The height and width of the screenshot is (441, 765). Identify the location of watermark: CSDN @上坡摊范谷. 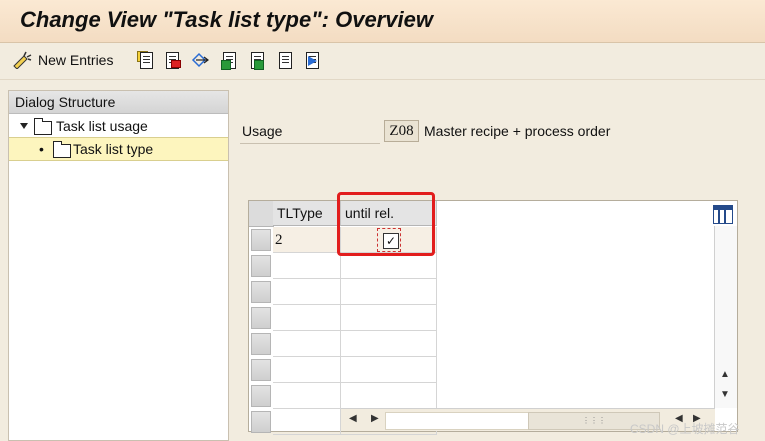
(685, 429).